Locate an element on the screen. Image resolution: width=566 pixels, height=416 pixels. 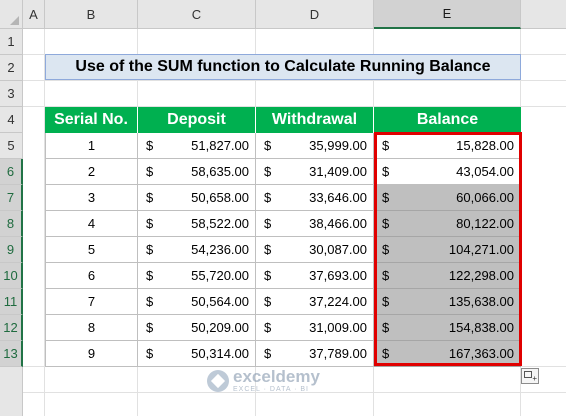
balance-cell: $135,638.00 is located at coordinates (447, 302).